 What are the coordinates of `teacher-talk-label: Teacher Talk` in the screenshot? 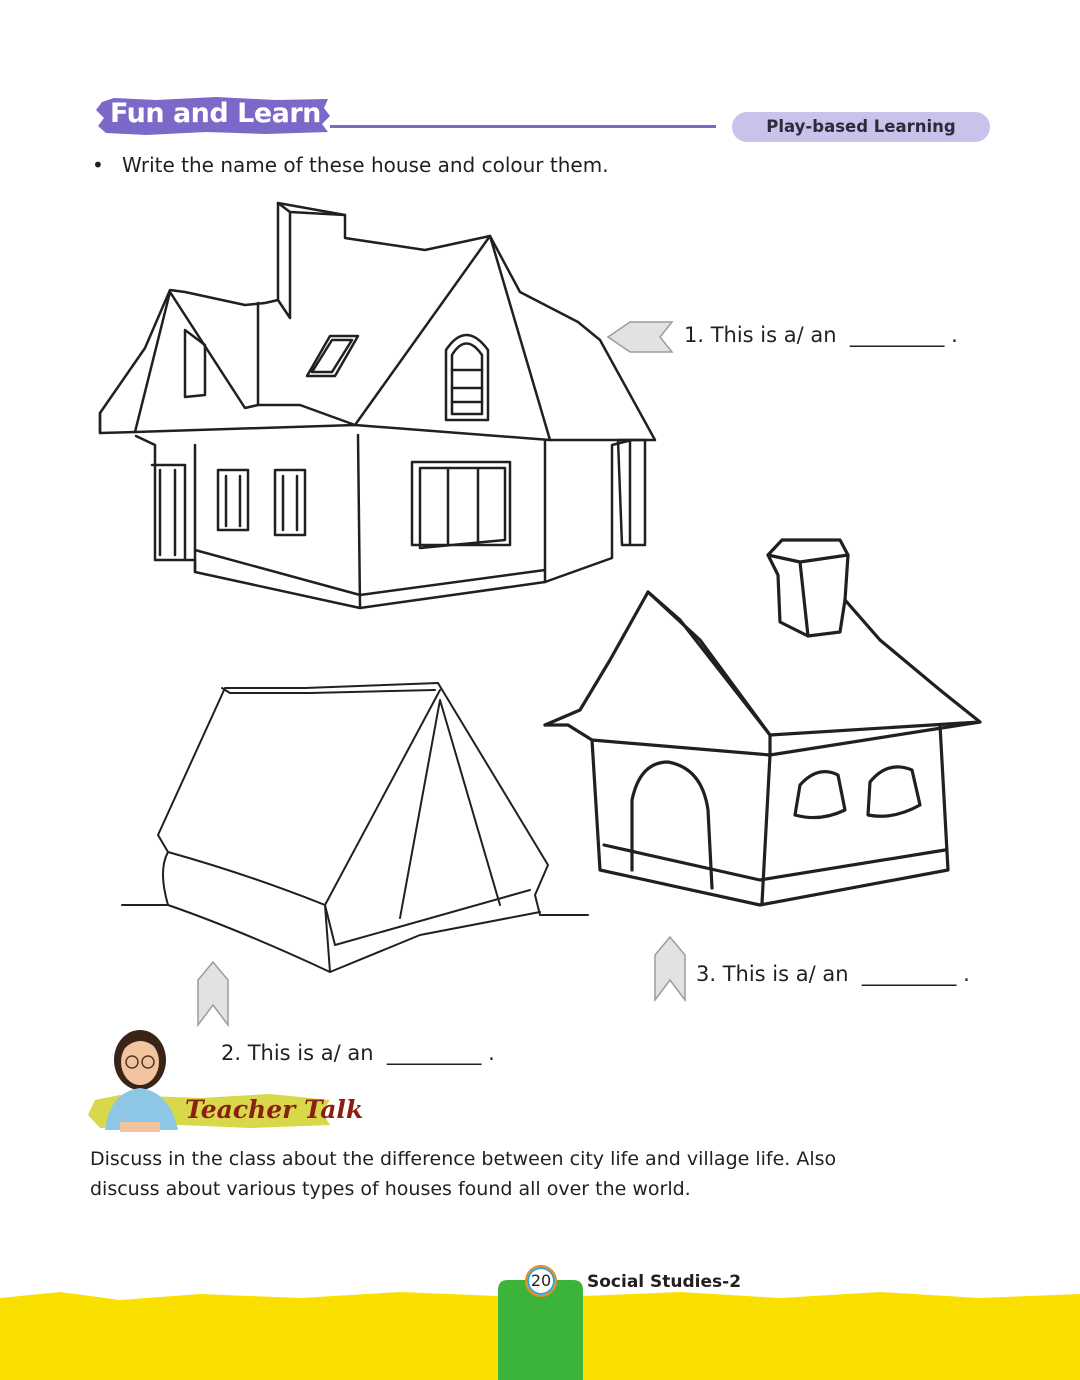 It's located at (274, 1109).